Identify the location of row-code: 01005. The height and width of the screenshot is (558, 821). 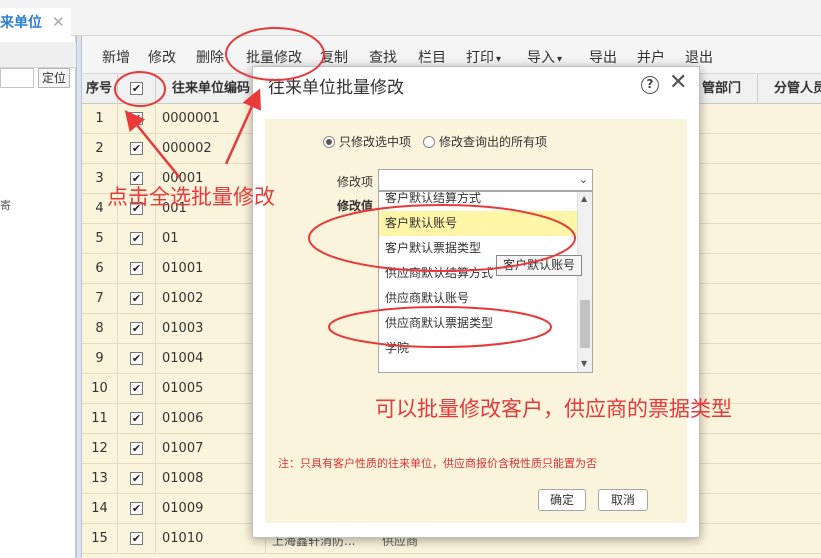
(211, 389).